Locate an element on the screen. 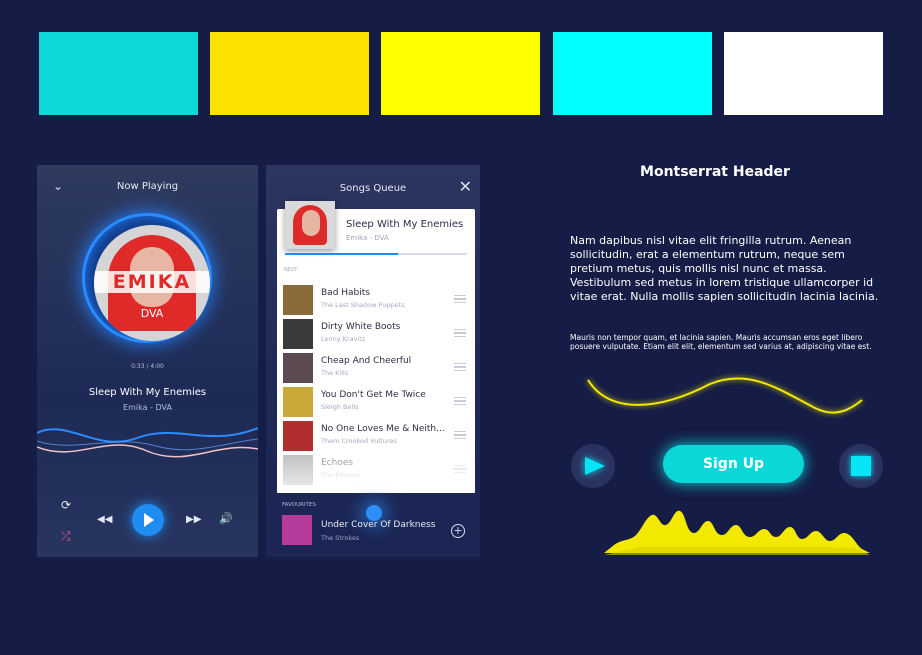 The image size is (922, 655). glow-indicator is located at coordinates (374, 513).